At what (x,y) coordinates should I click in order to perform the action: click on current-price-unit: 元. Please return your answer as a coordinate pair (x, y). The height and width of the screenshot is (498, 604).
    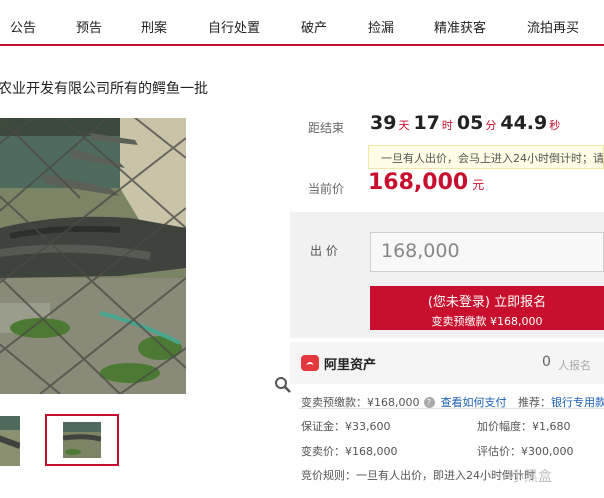
    Looking at the image, I should click on (478, 185).